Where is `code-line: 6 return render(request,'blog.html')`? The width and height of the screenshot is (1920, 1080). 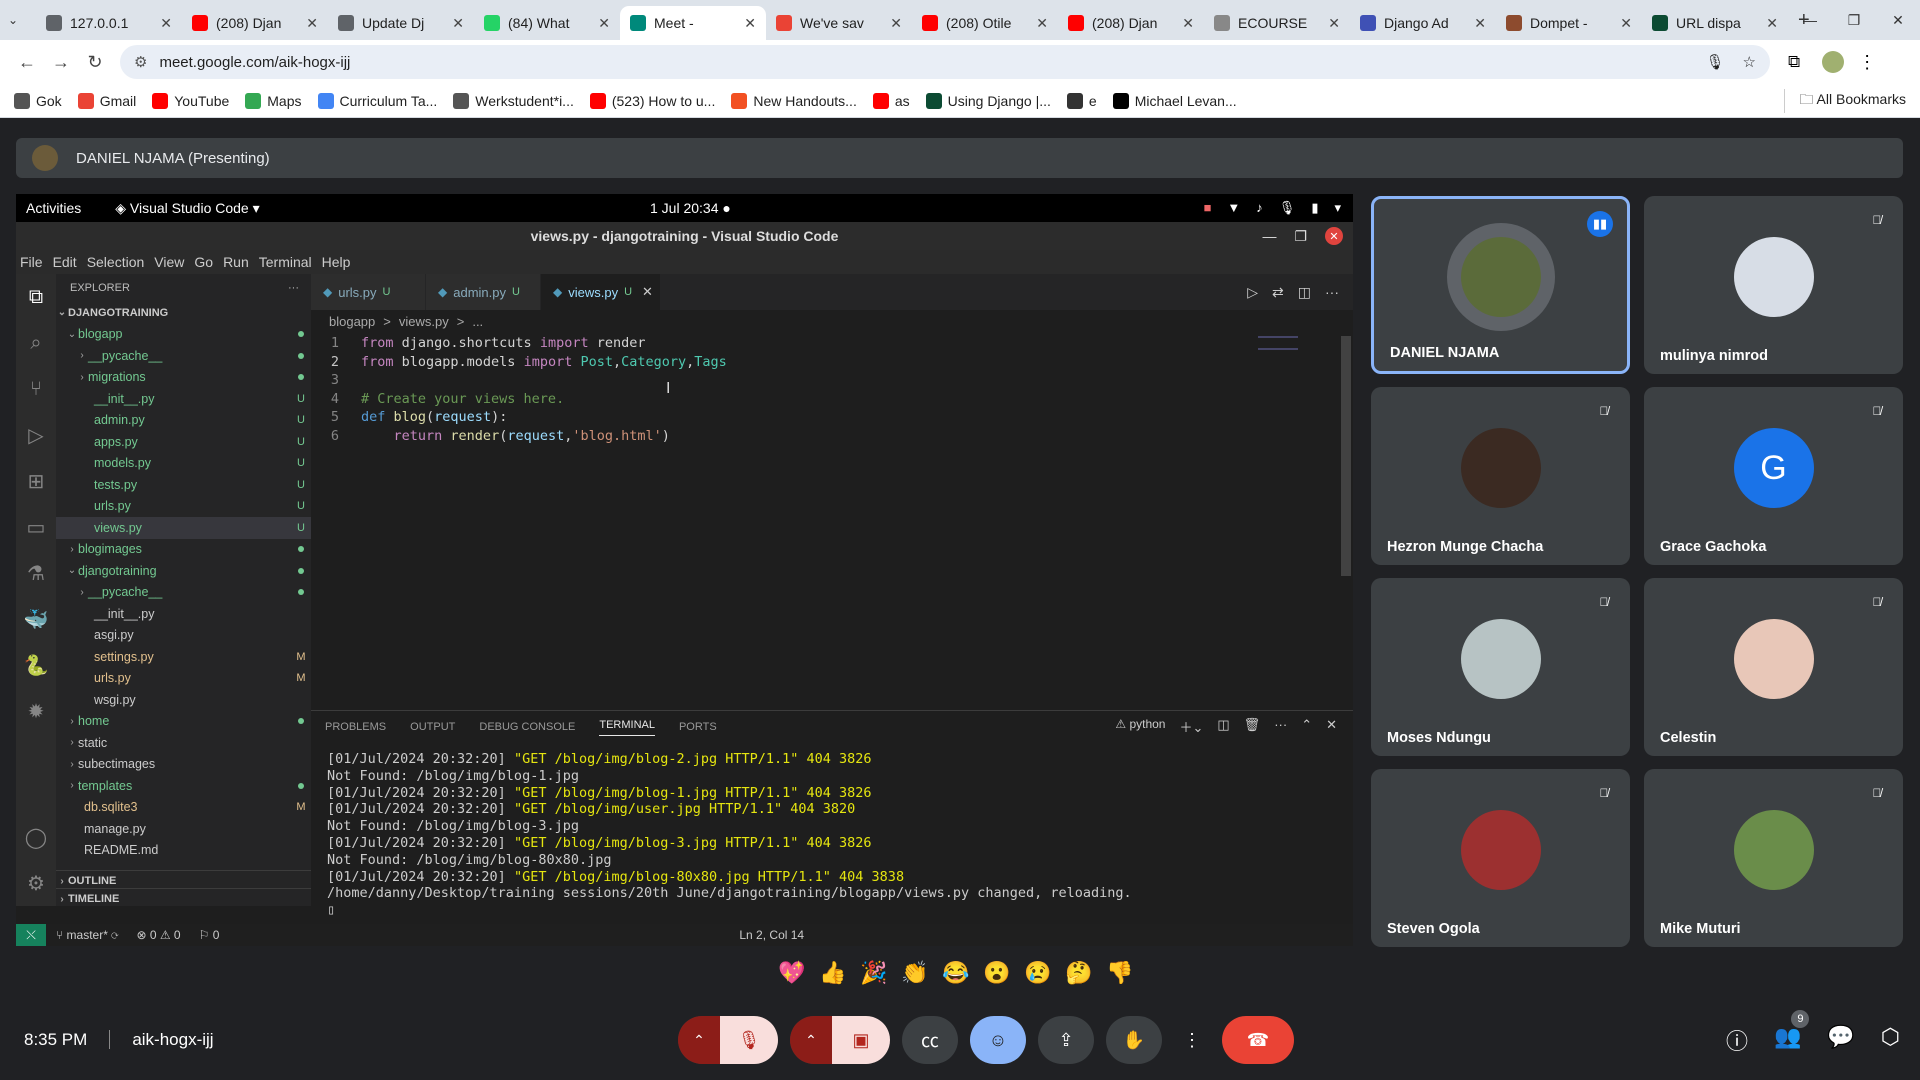
code-line: 6 return render(request,'blog.html') is located at coordinates (781, 436).